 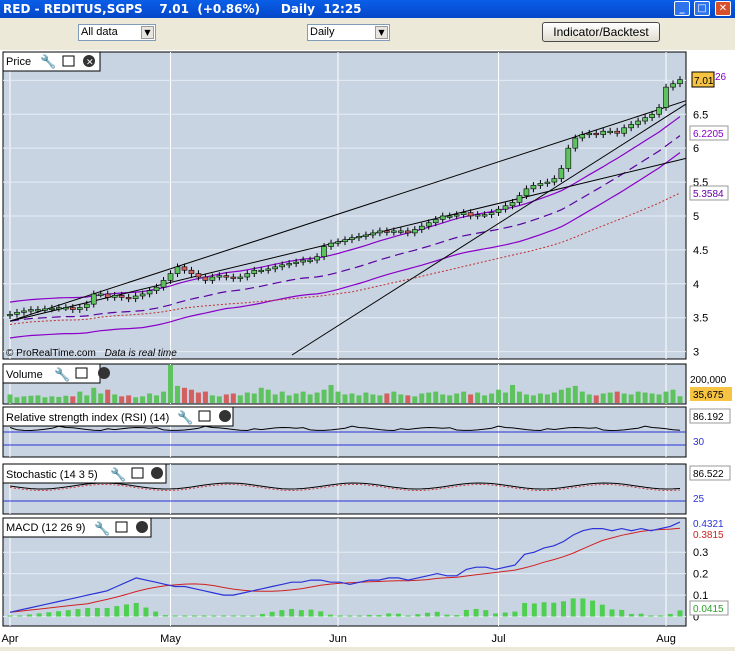 What do you see at coordinates (708, 535) in the screenshot?
I see `macd-signal-label: 0.3815` at bounding box center [708, 535].